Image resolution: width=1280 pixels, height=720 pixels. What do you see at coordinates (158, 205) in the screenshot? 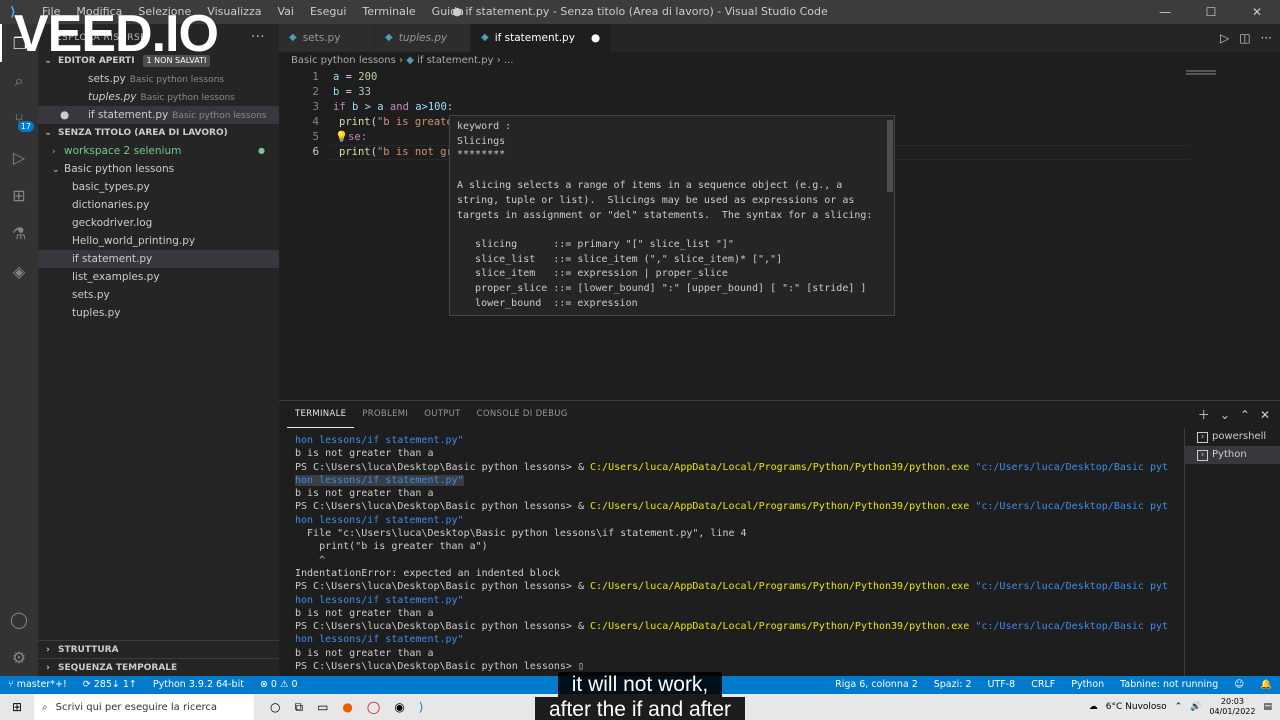
I see `file-dictionaries: dictionaries.py` at bounding box center [158, 205].